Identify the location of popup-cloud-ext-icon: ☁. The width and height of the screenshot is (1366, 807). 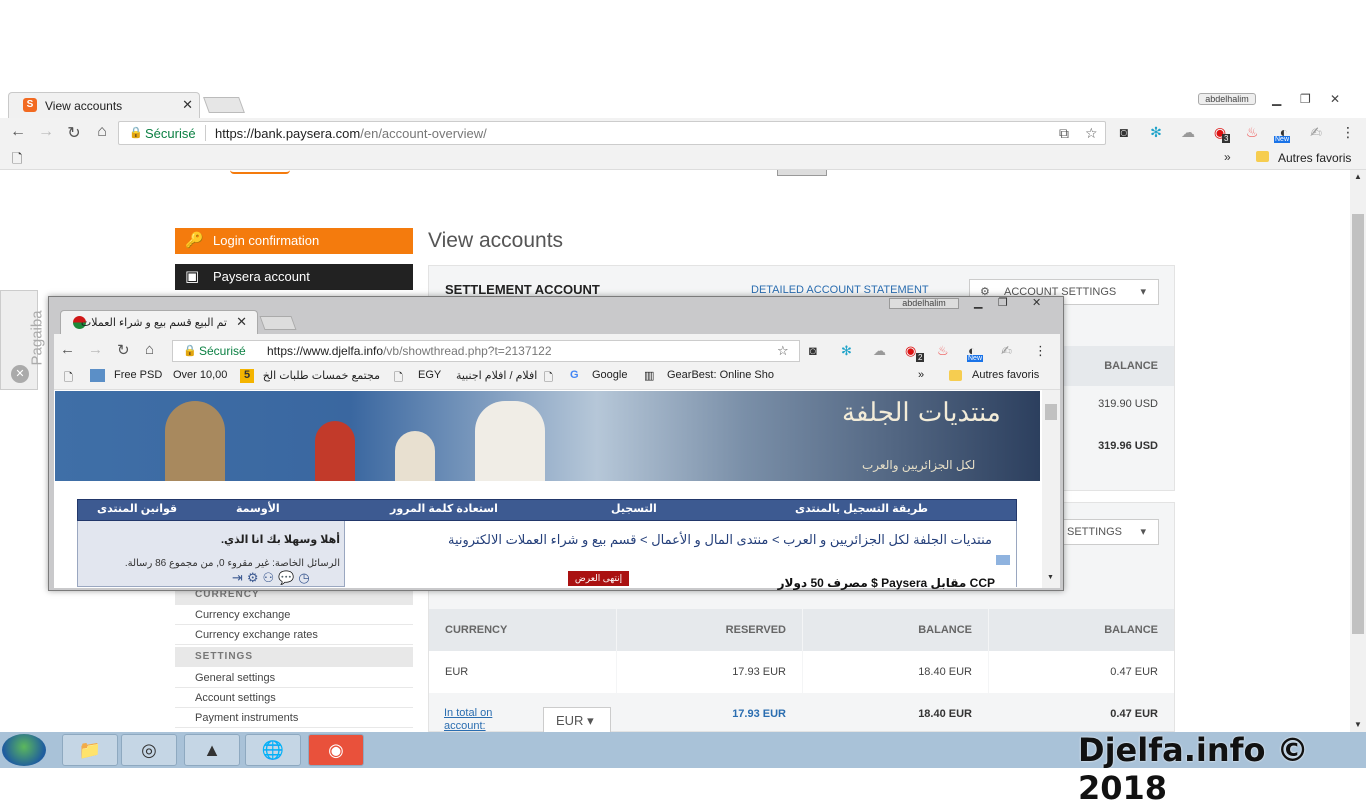
(879, 351).